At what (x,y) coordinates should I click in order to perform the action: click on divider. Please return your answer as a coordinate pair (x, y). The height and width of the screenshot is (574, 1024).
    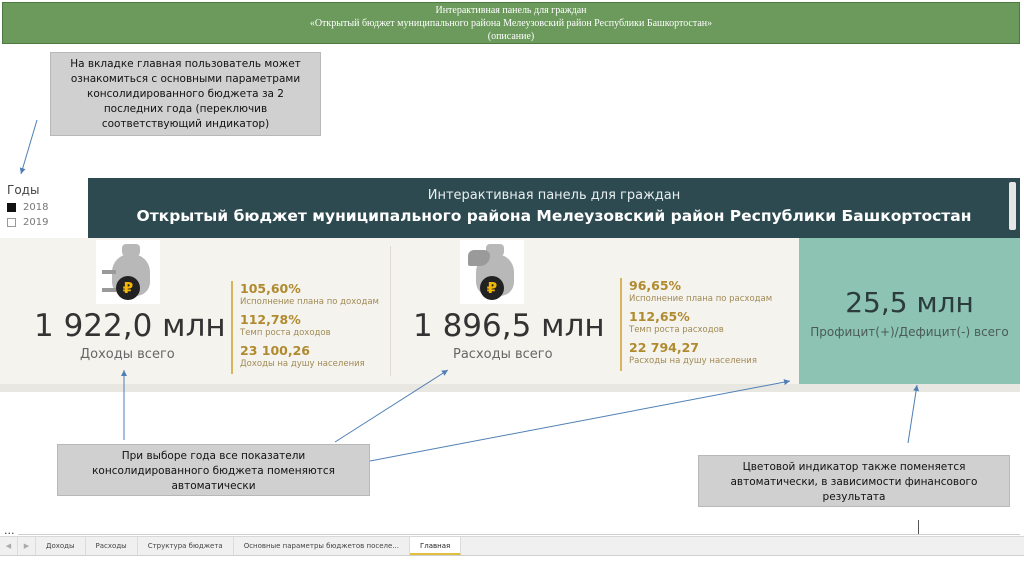
    Looking at the image, I should click on (390, 311).